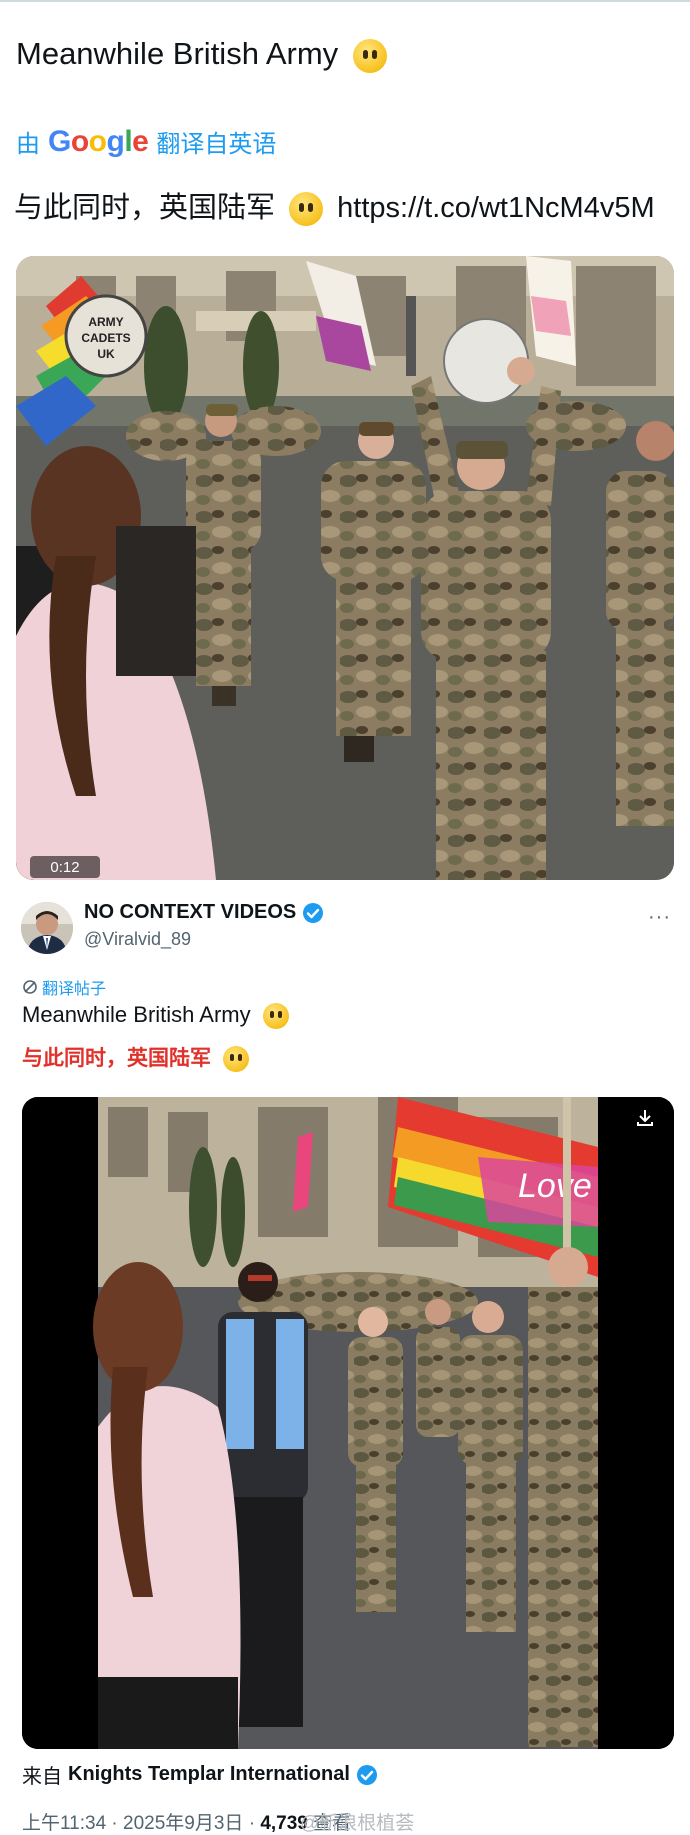 The width and height of the screenshot is (690, 1835). I want to click on quoted-author: NO CONTEXT VIDEOS, so click(204, 912).